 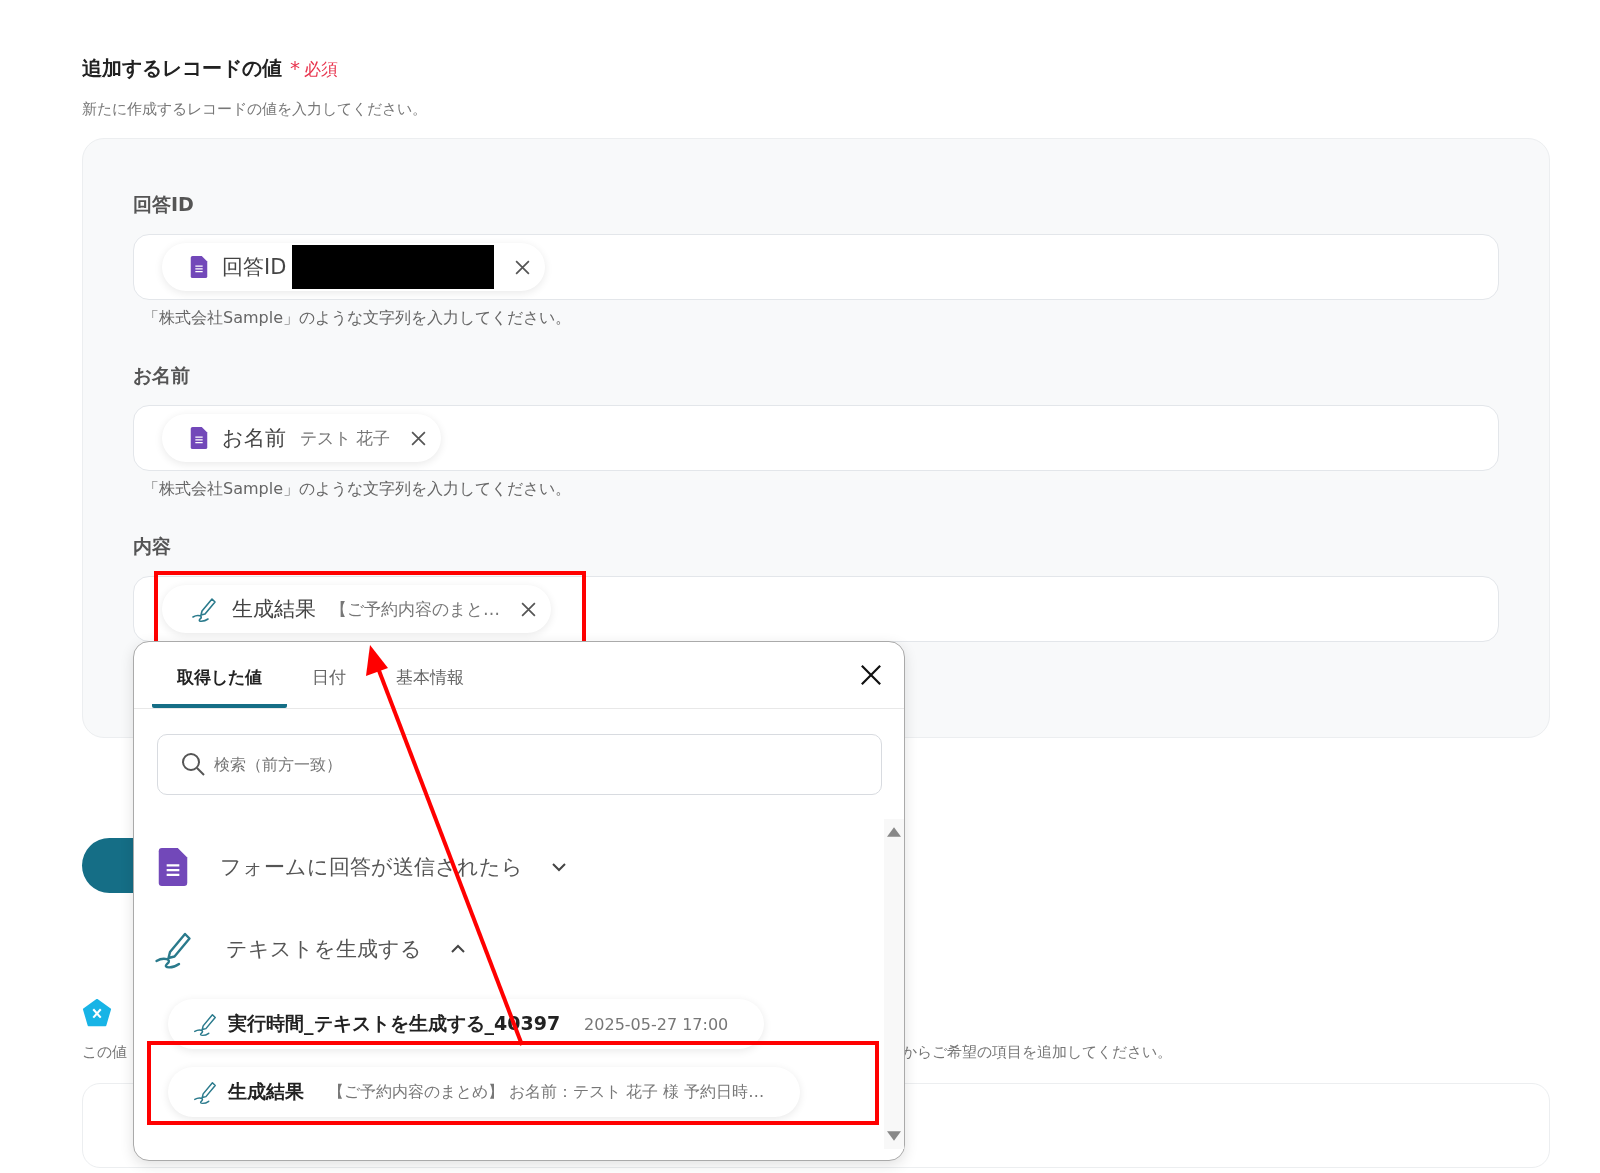 What do you see at coordinates (816, 267) in the screenshot?
I see `input-field: 回答ID` at bounding box center [816, 267].